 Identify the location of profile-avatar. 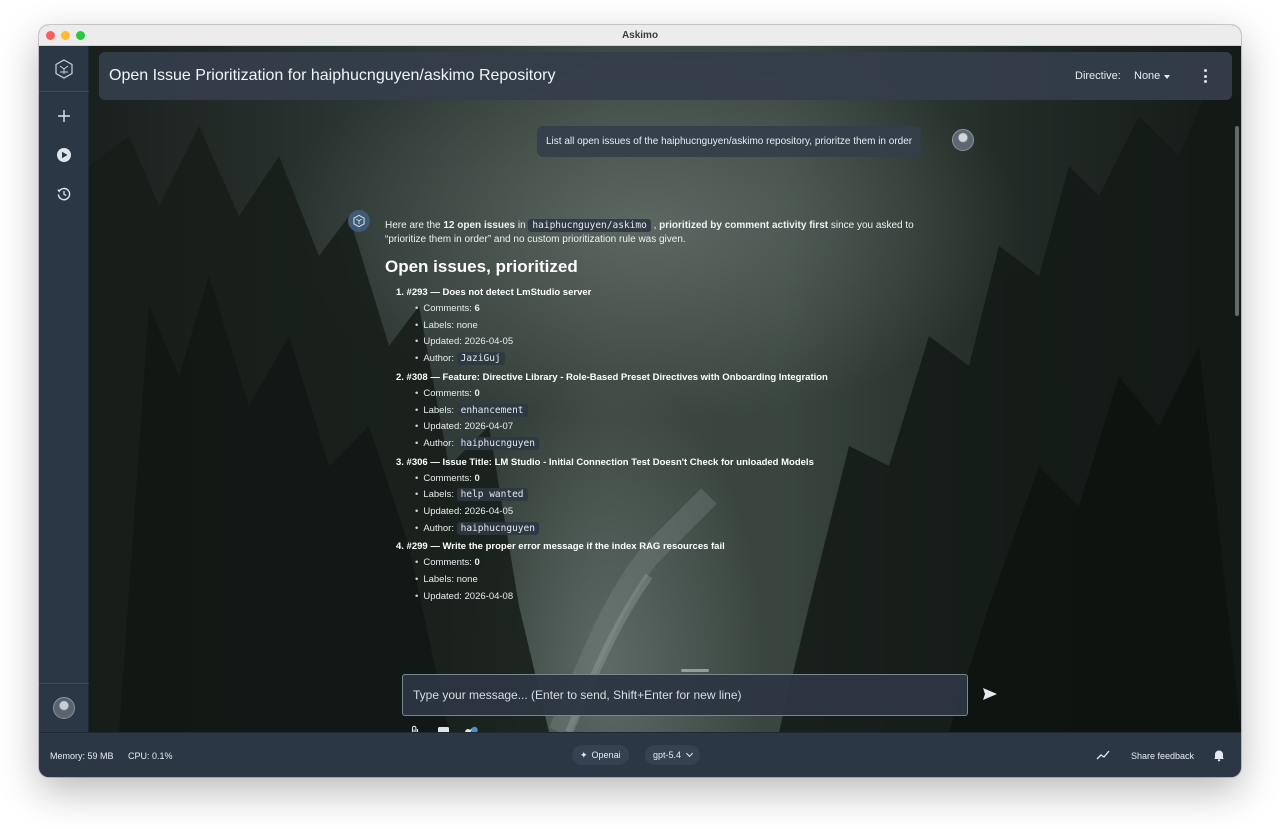
(64, 708).